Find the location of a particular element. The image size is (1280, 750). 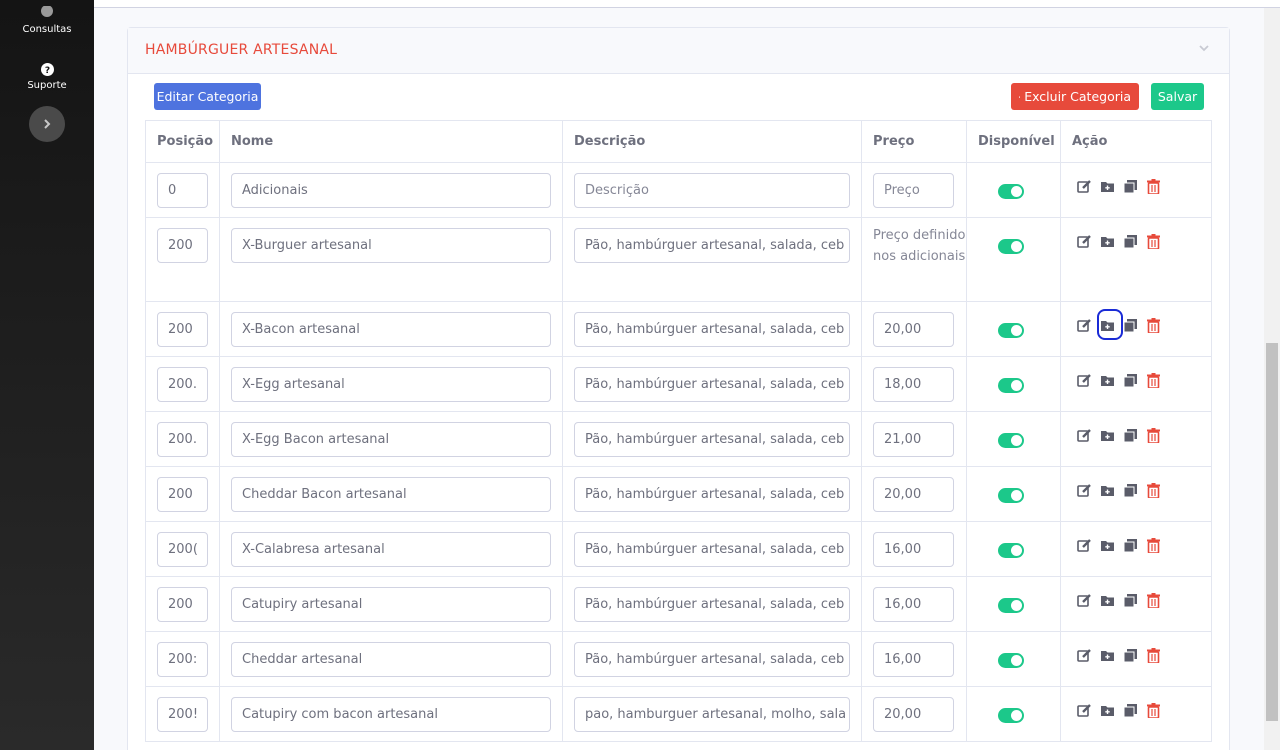

name-input: Cheddar artesanal is located at coordinates (391, 659).